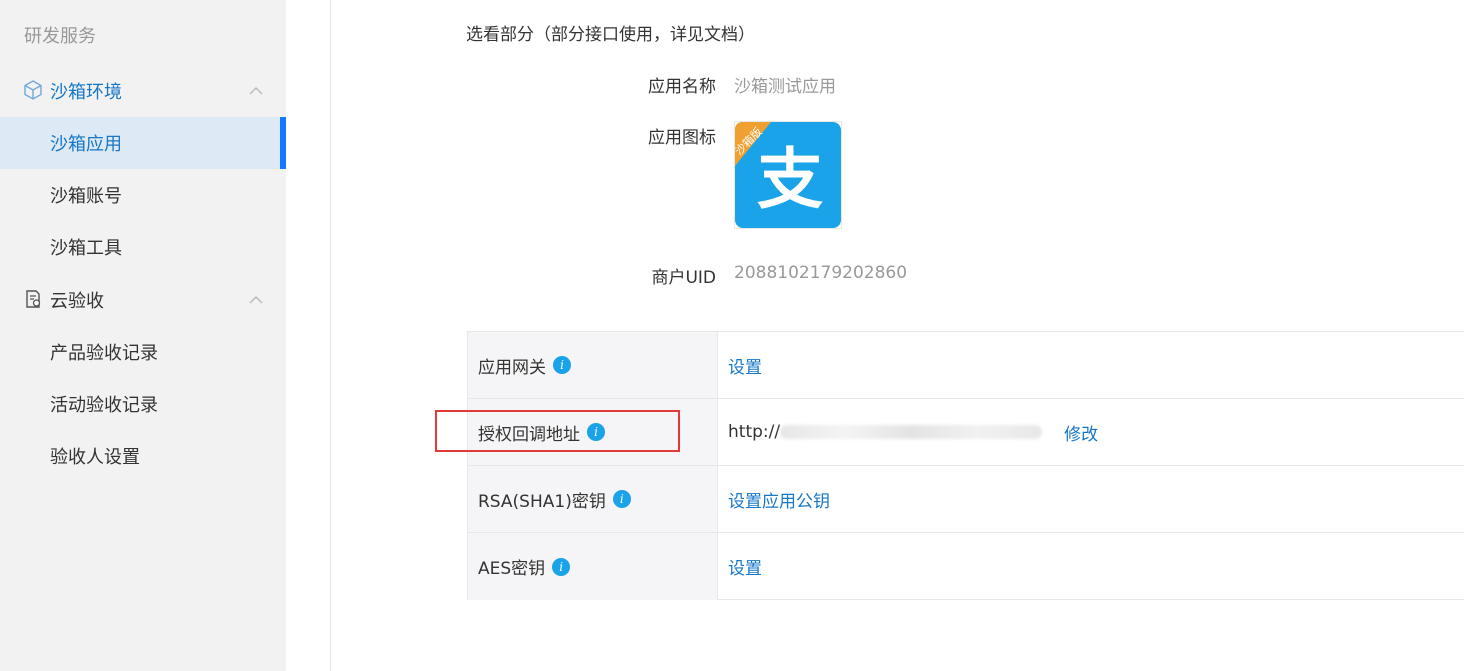 The height and width of the screenshot is (671, 1464). I want to click on edit-callback-link: 修改, so click(1081, 432).